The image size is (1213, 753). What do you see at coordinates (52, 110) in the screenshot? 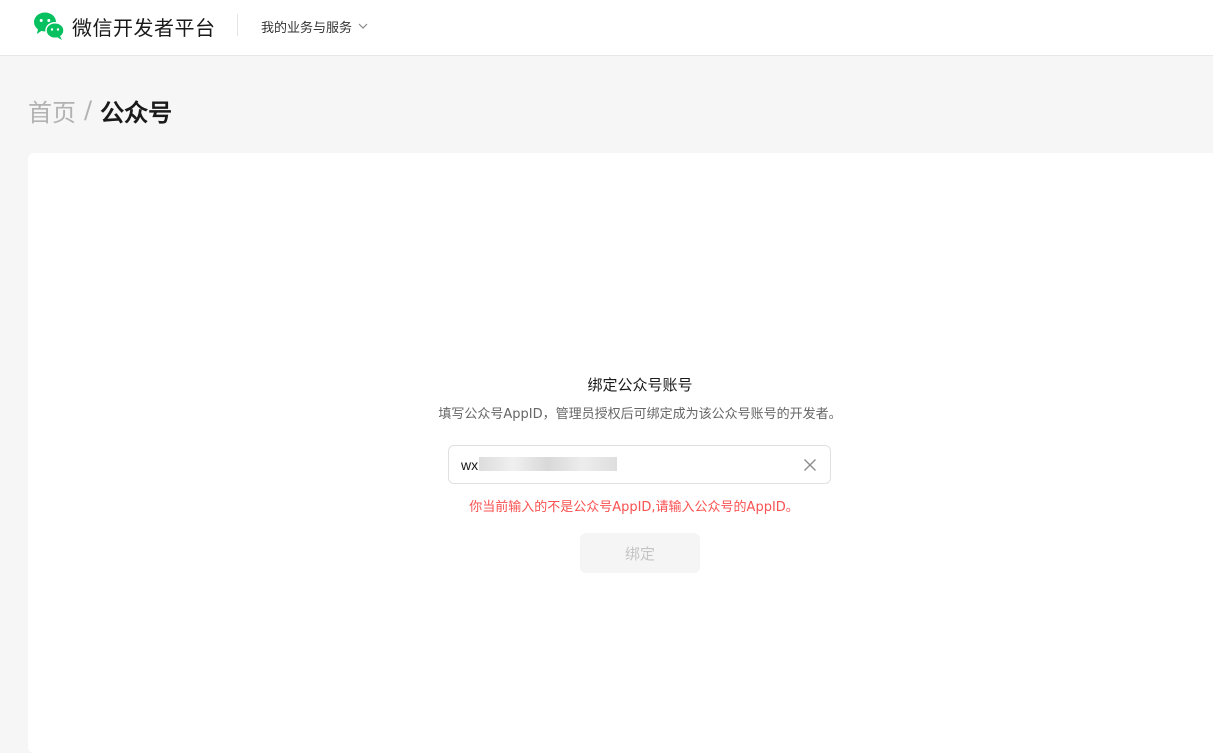
I see `breadcrumb-home-link: 首页` at bounding box center [52, 110].